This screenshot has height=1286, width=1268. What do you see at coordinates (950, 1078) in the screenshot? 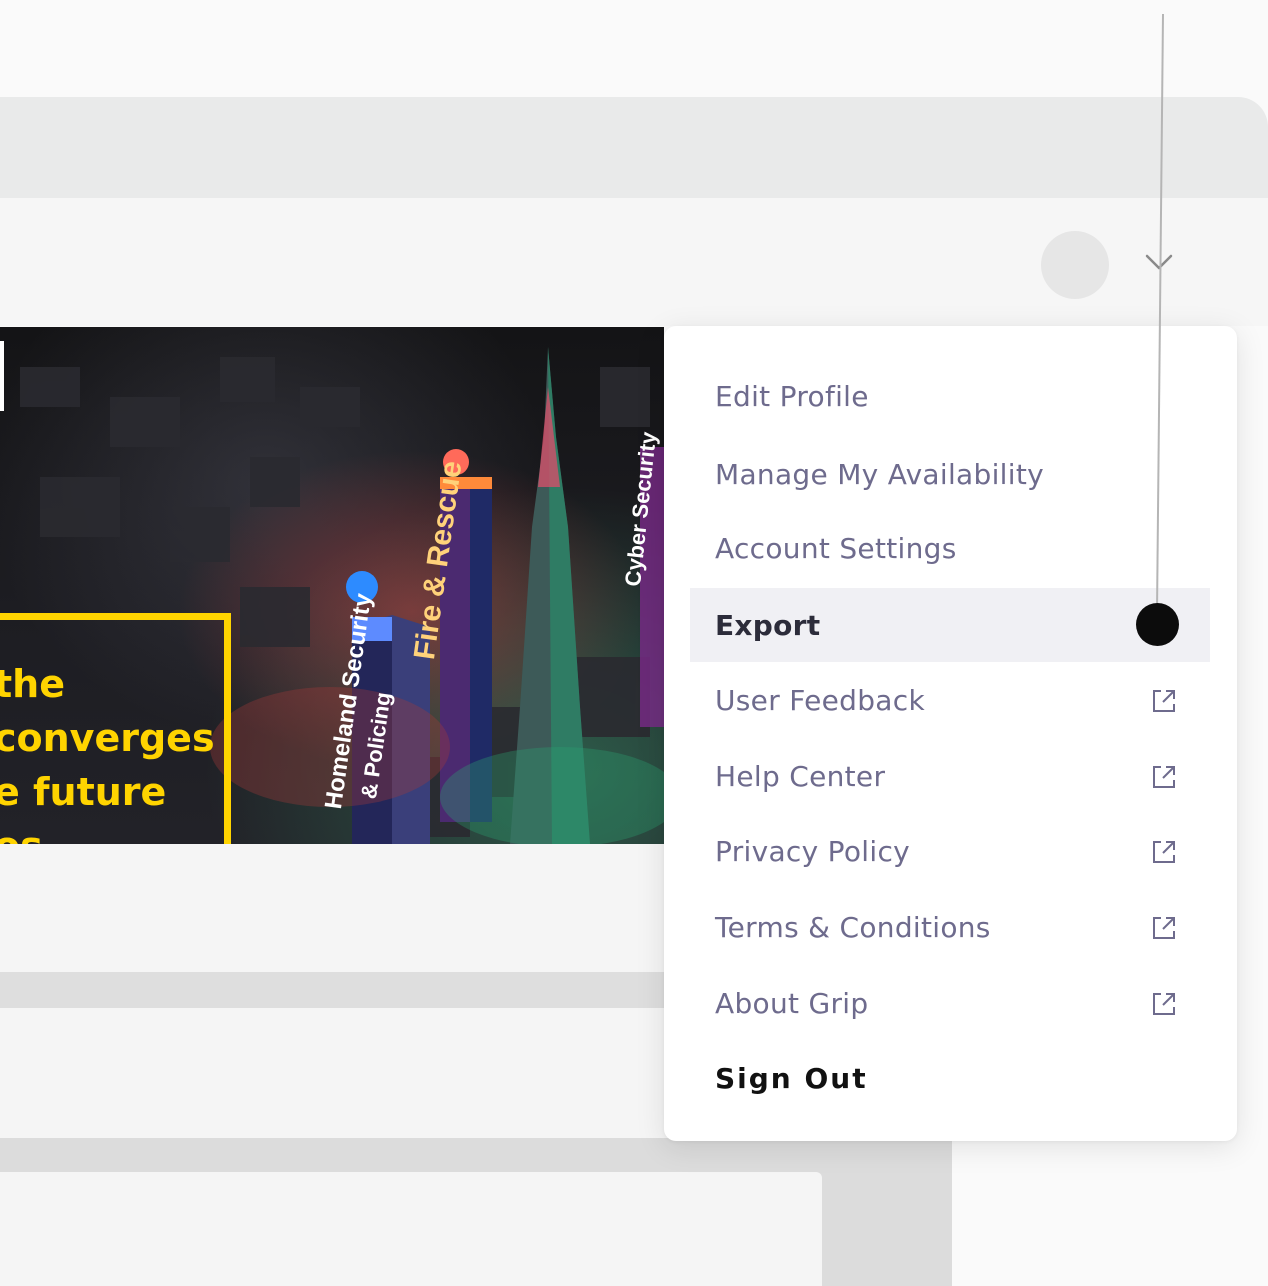
I see `menu-item-sign-out: Sign Out` at bounding box center [950, 1078].